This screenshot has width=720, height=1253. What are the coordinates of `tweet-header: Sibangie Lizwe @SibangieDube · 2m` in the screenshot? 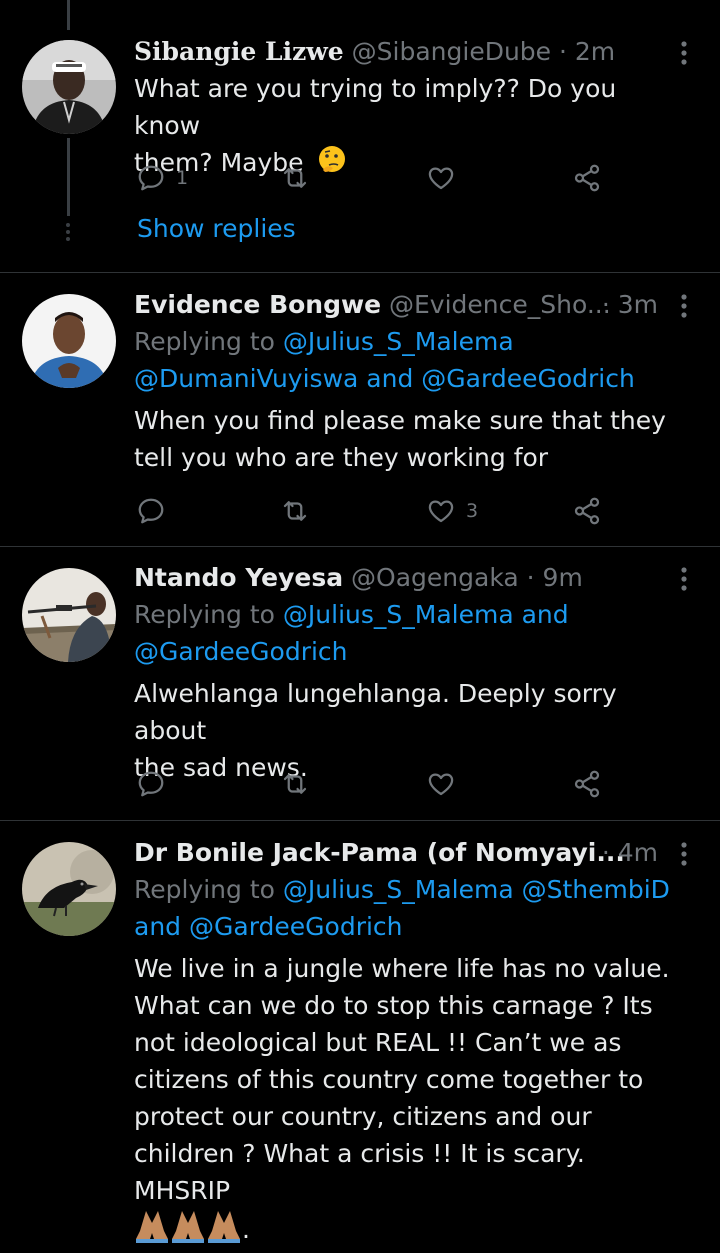 It's located at (410, 52).